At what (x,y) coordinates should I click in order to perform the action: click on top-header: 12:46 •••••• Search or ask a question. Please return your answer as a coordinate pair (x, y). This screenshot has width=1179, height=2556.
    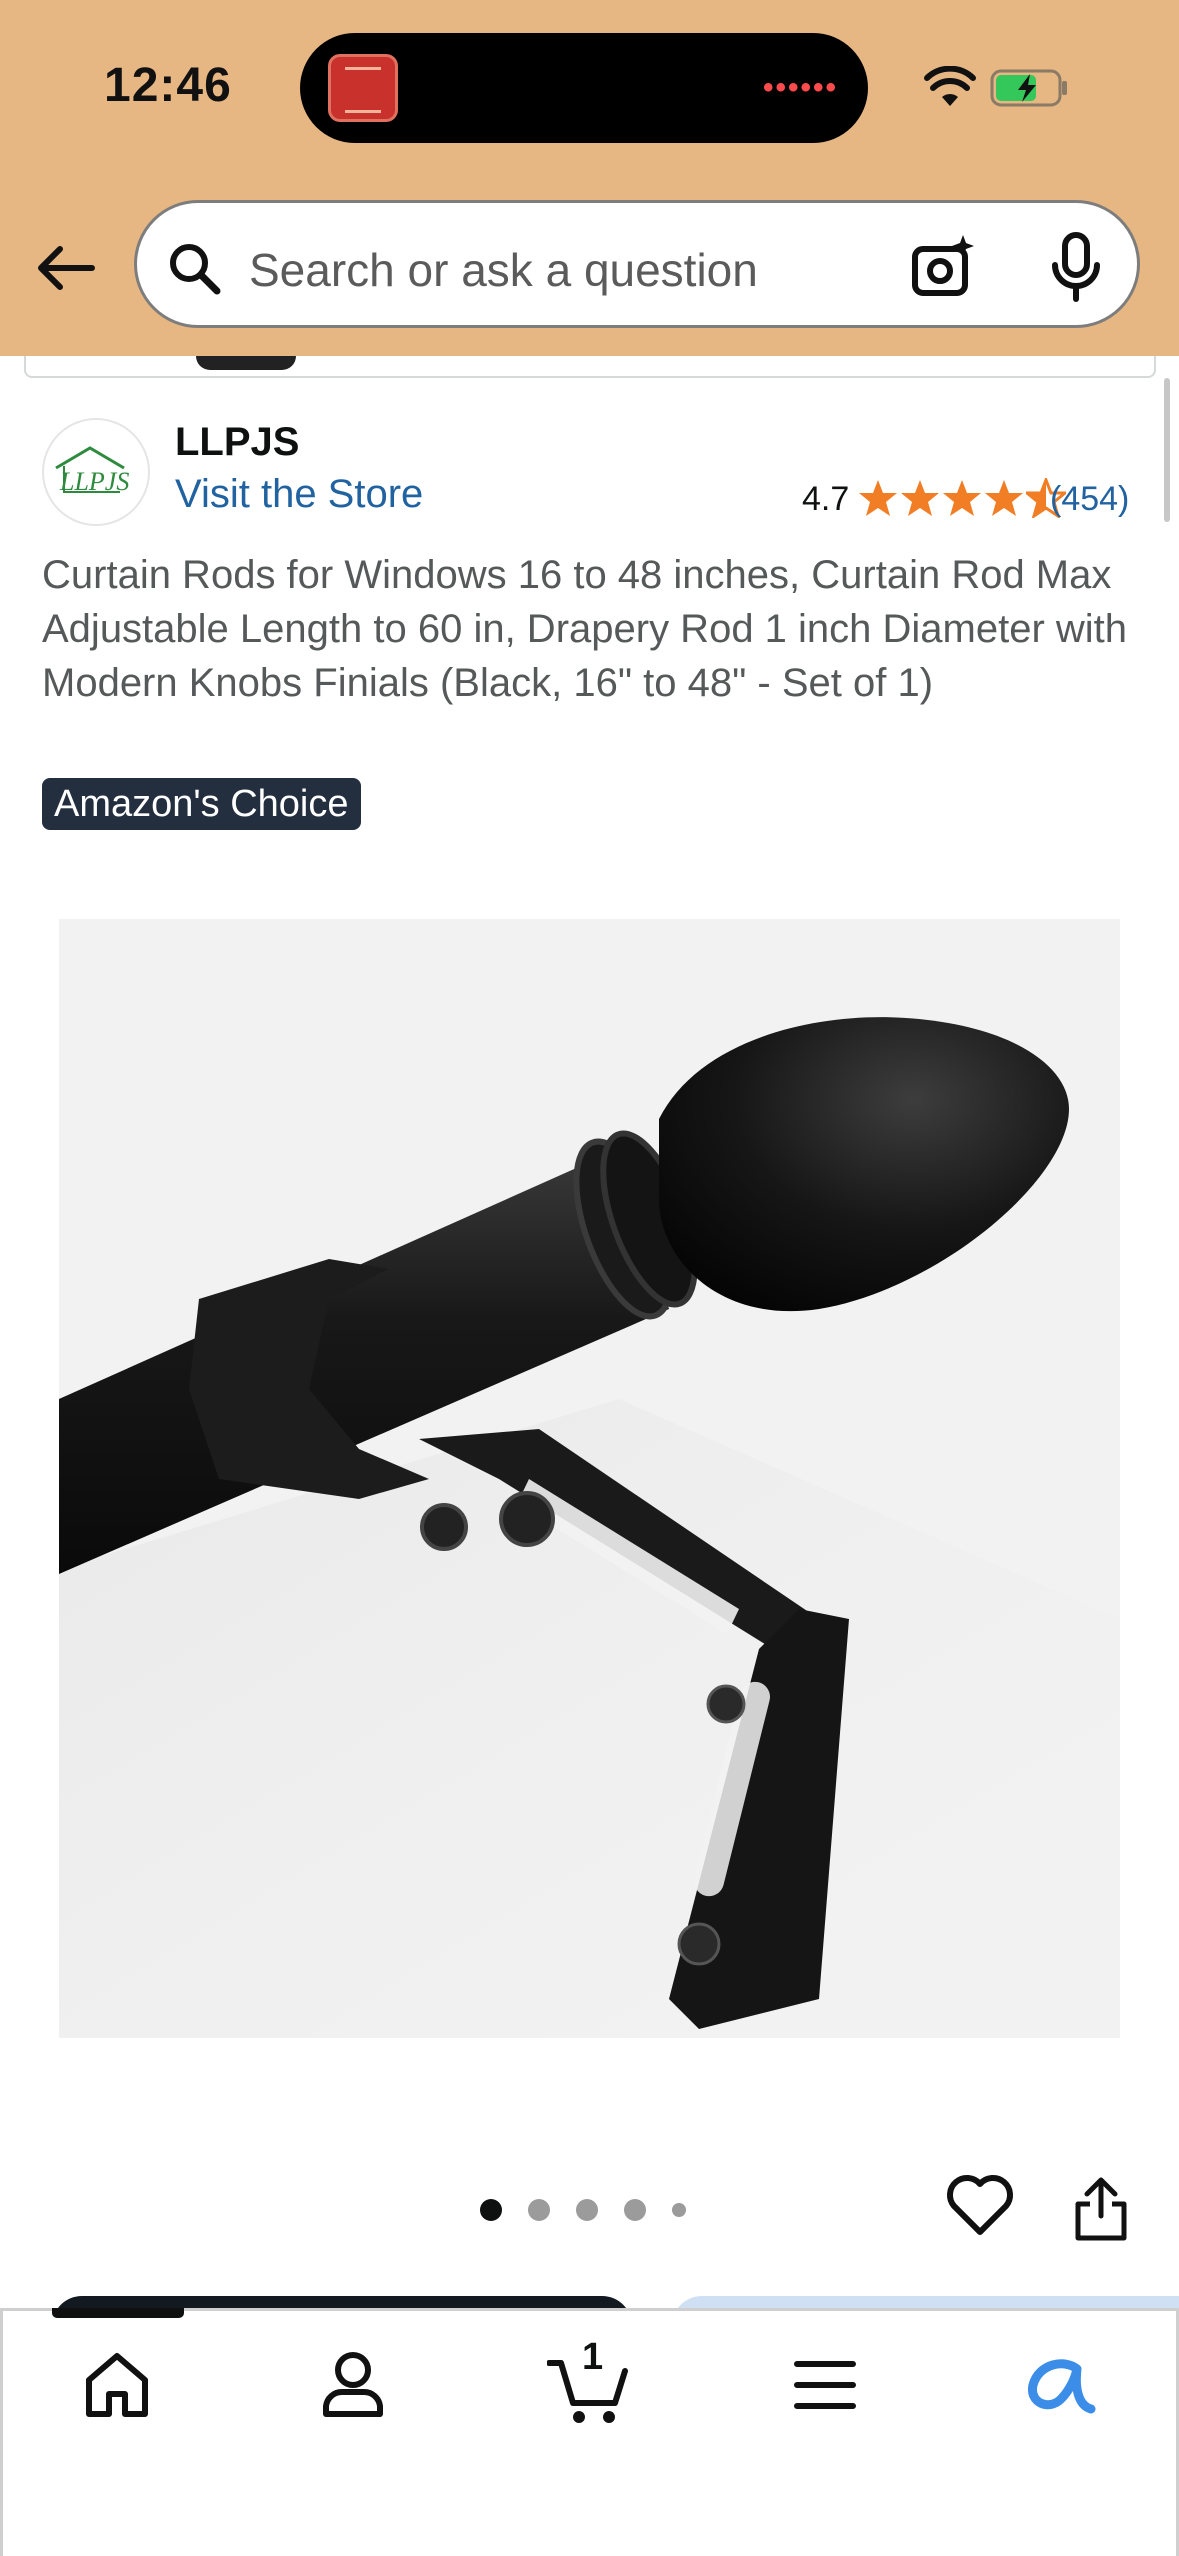
    Looking at the image, I should click on (589, 178).